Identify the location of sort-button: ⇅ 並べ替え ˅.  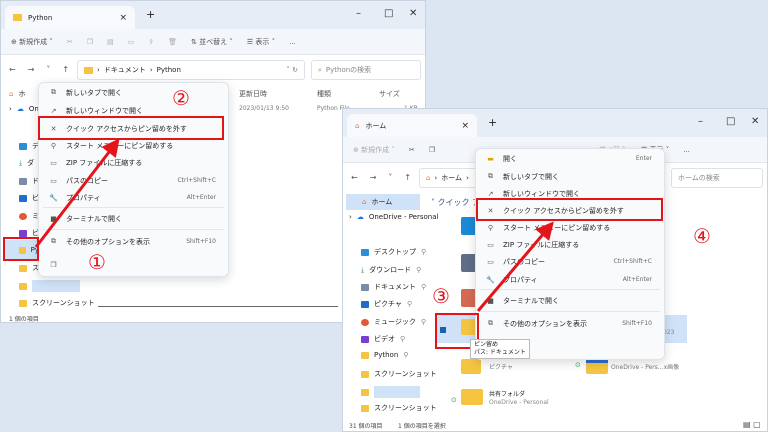
(212, 42).